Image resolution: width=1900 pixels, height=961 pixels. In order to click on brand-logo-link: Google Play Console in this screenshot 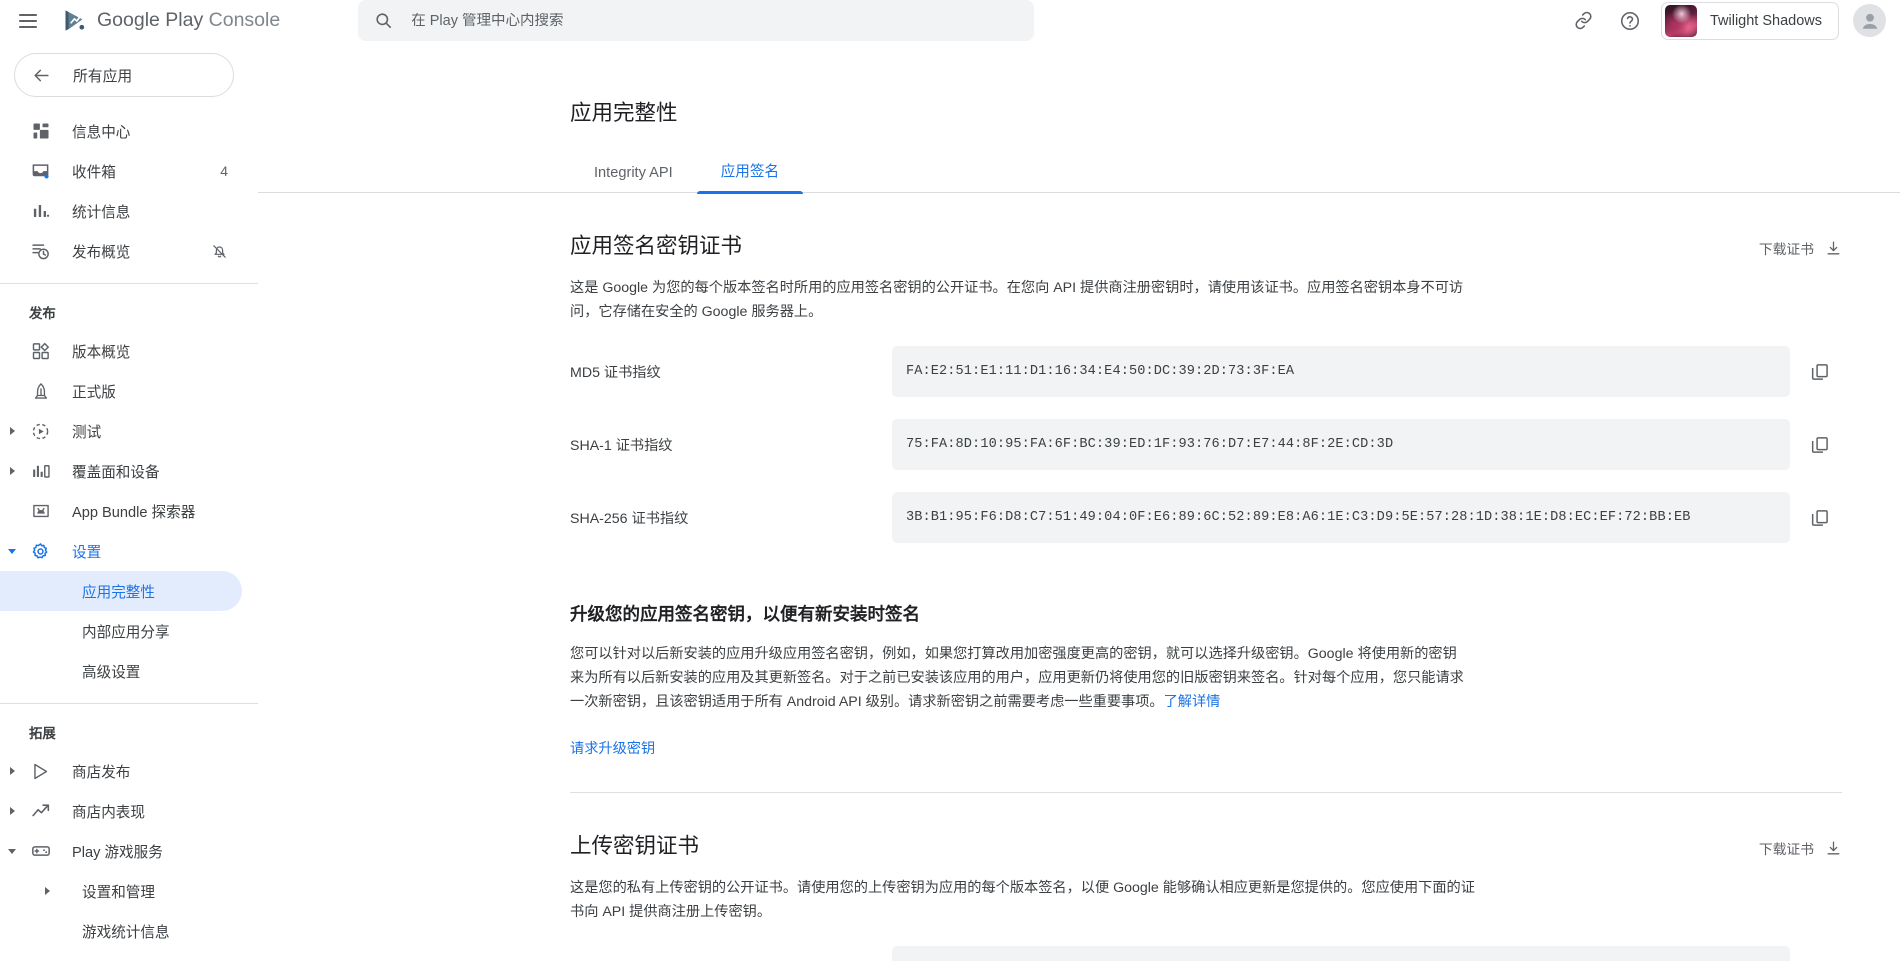, I will do `click(170, 20)`.